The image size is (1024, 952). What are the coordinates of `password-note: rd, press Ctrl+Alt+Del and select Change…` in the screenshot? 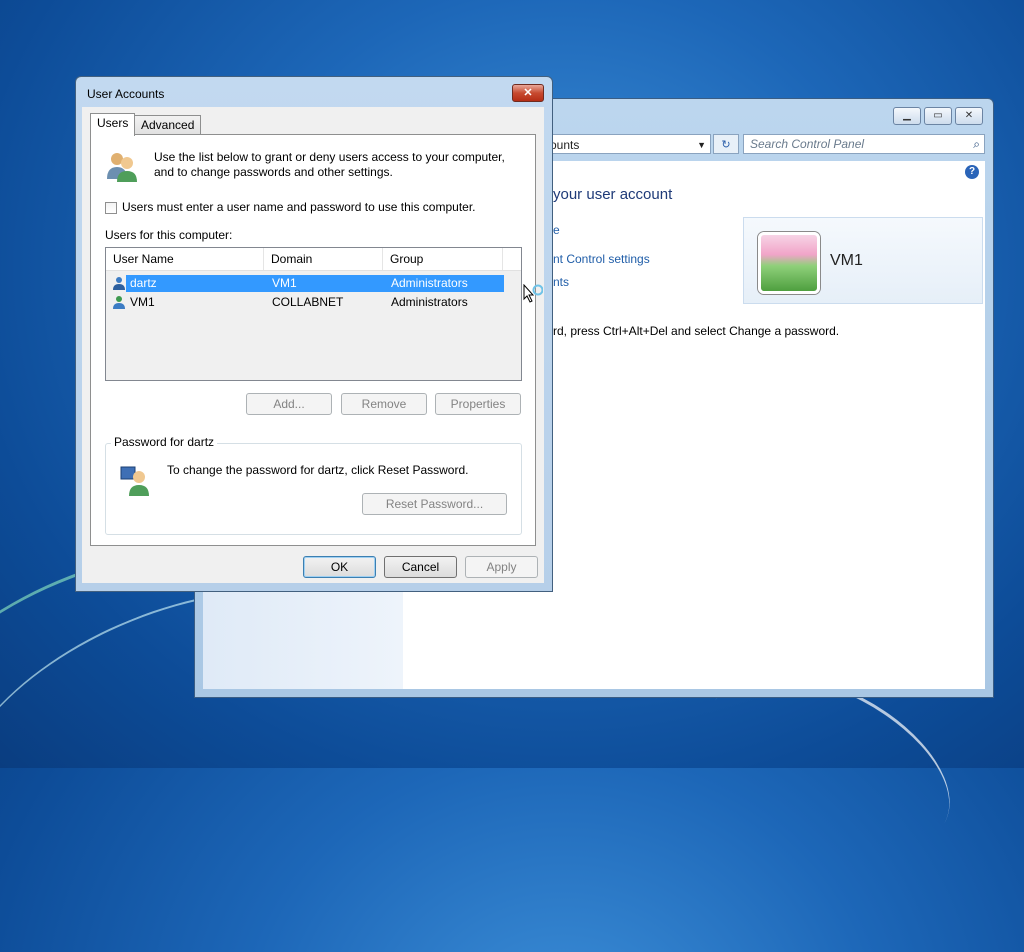 It's located at (696, 331).